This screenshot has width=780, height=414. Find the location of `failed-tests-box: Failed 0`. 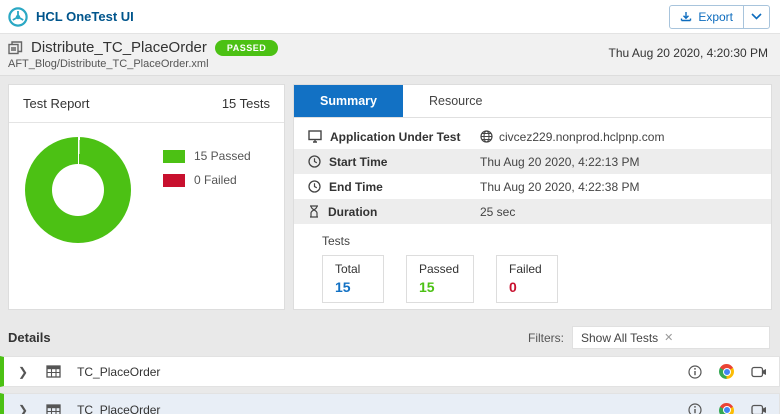

failed-tests-box: Failed 0 is located at coordinates (527, 279).